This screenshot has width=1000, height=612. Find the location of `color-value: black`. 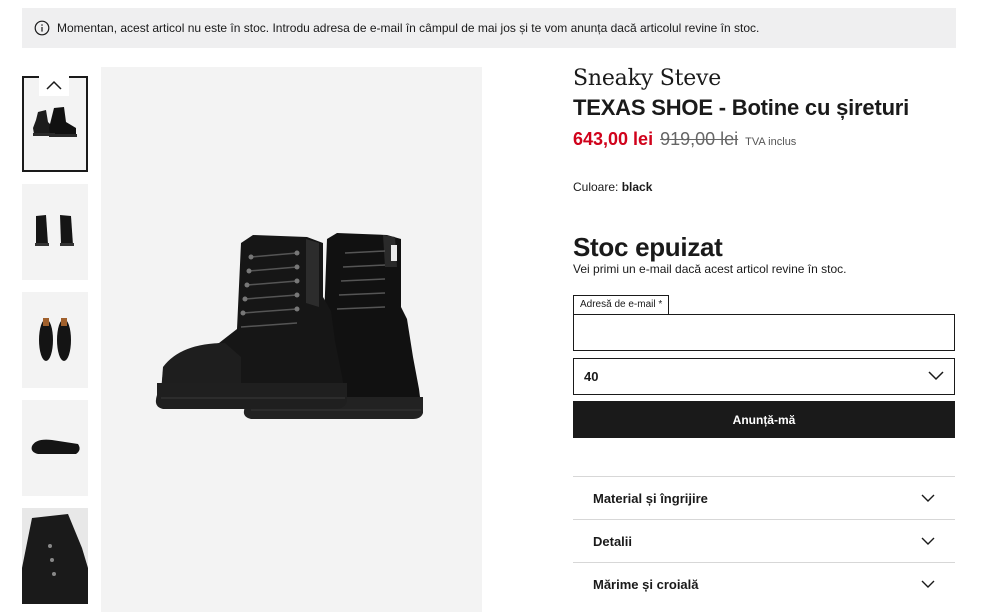

color-value: black is located at coordinates (637, 187).